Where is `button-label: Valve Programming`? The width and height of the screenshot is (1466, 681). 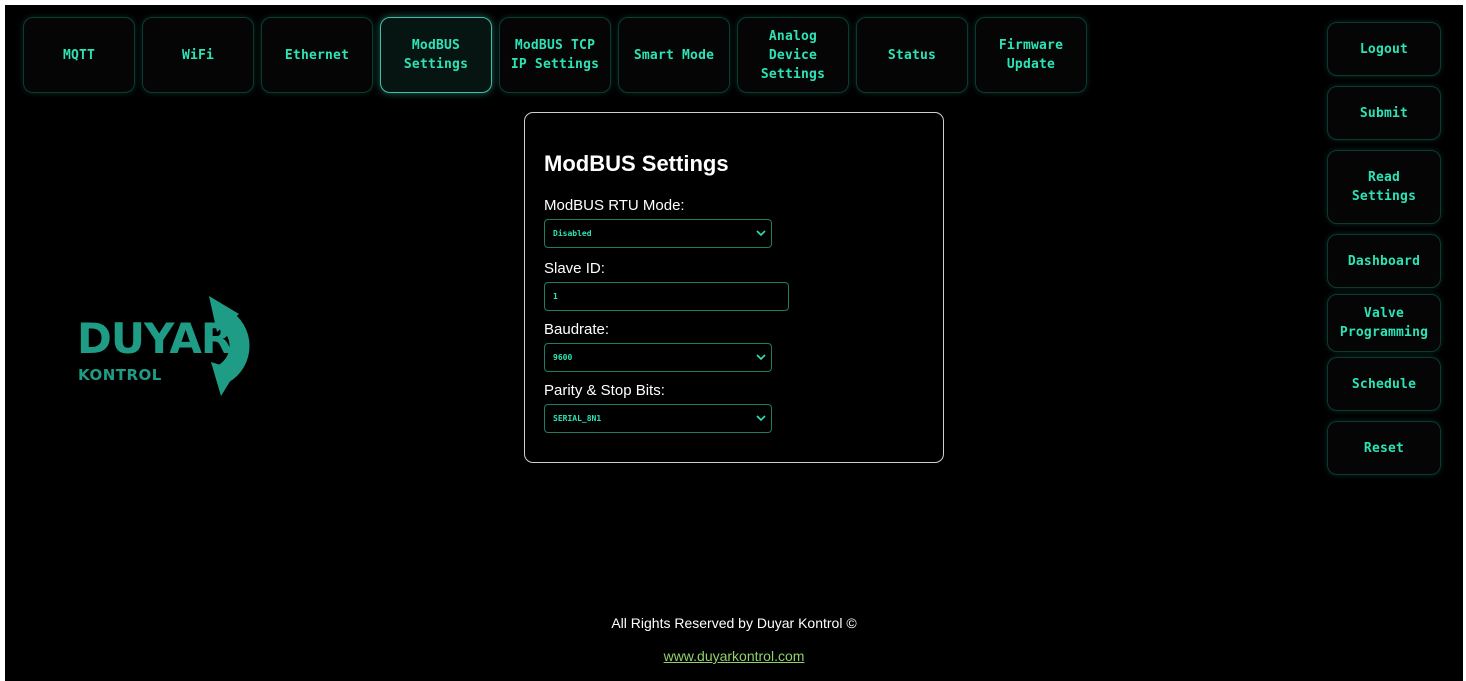
button-label: Valve Programming is located at coordinates (1384, 323).